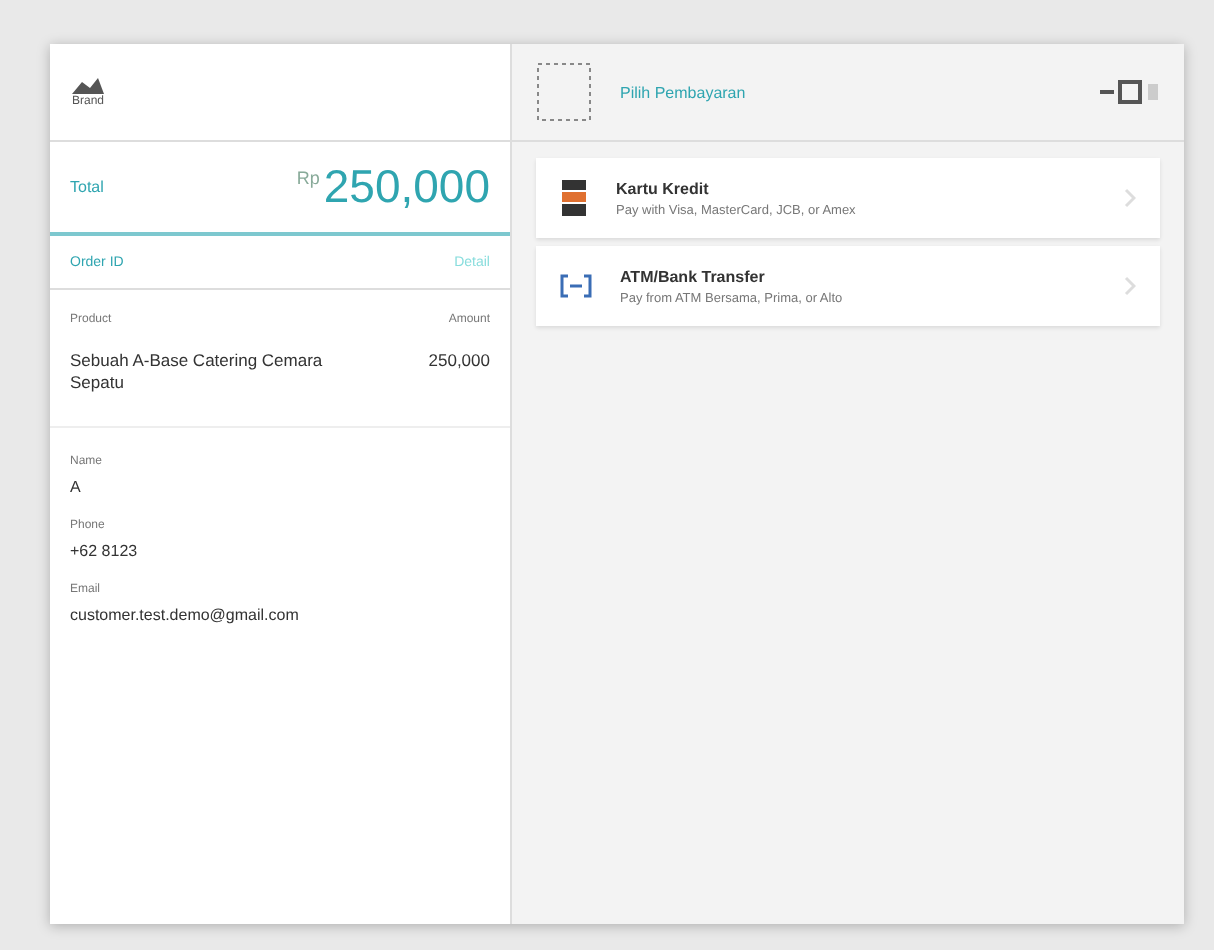  What do you see at coordinates (197, 372) in the screenshot?
I see `item-name: Sebuah A-Base Catering Cemara Sepatu` at bounding box center [197, 372].